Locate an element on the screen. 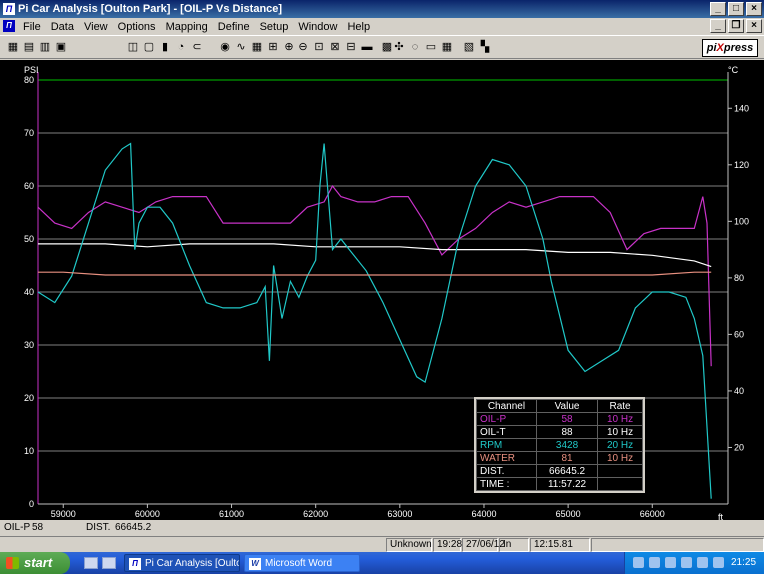  zoom-all-icon: ⊟ is located at coordinates (351, 47).